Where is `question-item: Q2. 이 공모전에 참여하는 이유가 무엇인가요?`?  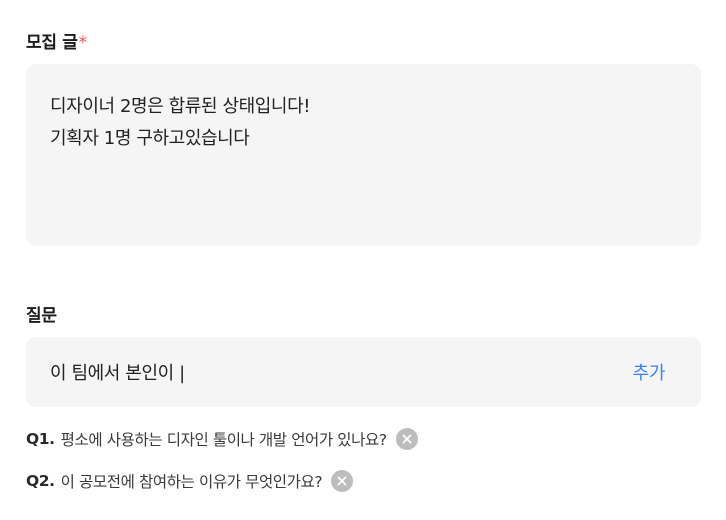
question-item: Q2. 이 공모전에 참여하는 이유가 무엇인가요? is located at coordinates (190, 481).